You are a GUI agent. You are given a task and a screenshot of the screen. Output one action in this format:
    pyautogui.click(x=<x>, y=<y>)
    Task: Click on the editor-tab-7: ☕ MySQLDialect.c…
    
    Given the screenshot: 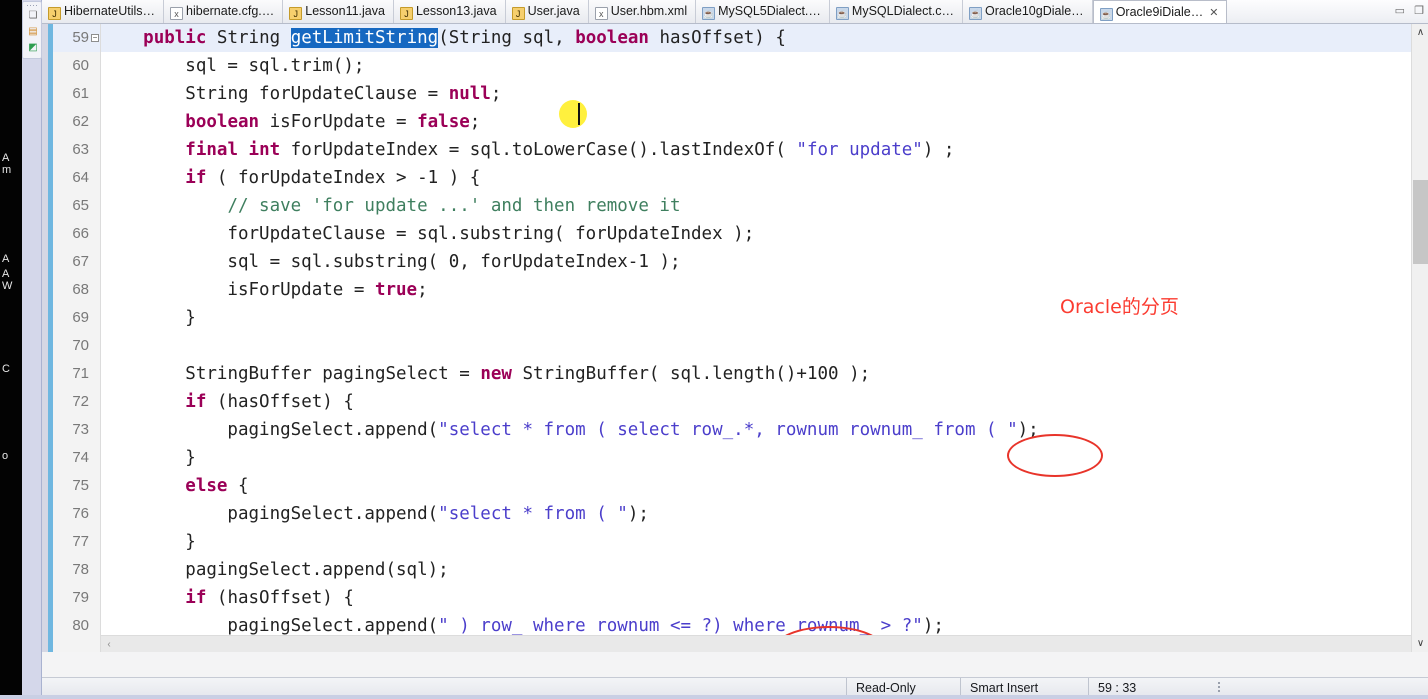 What is the action you would take?
    pyautogui.click(x=896, y=11)
    